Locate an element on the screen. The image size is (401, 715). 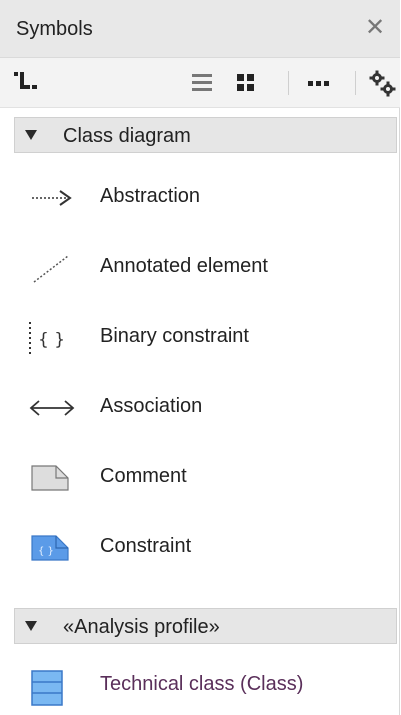
abstraction-arrow-icon is located at coordinates (54, 198).